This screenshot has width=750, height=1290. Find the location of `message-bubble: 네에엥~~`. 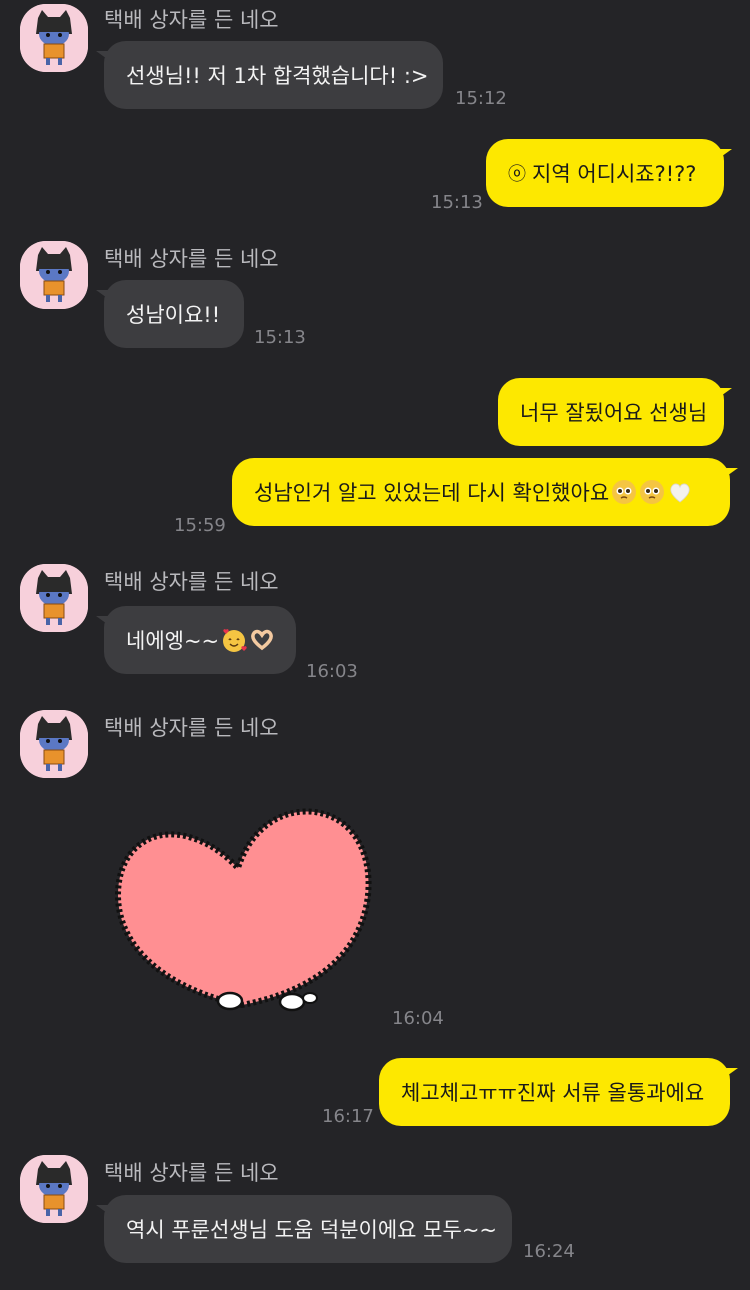

message-bubble: 네에엥~~ is located at coordinates (196, 640).